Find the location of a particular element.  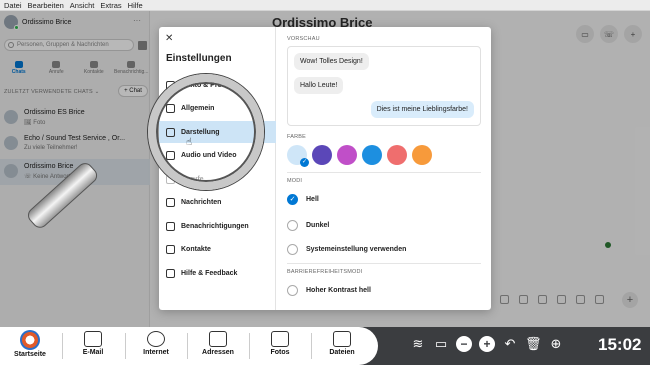

color-label: FARBE is located at coordinates (297, 137).